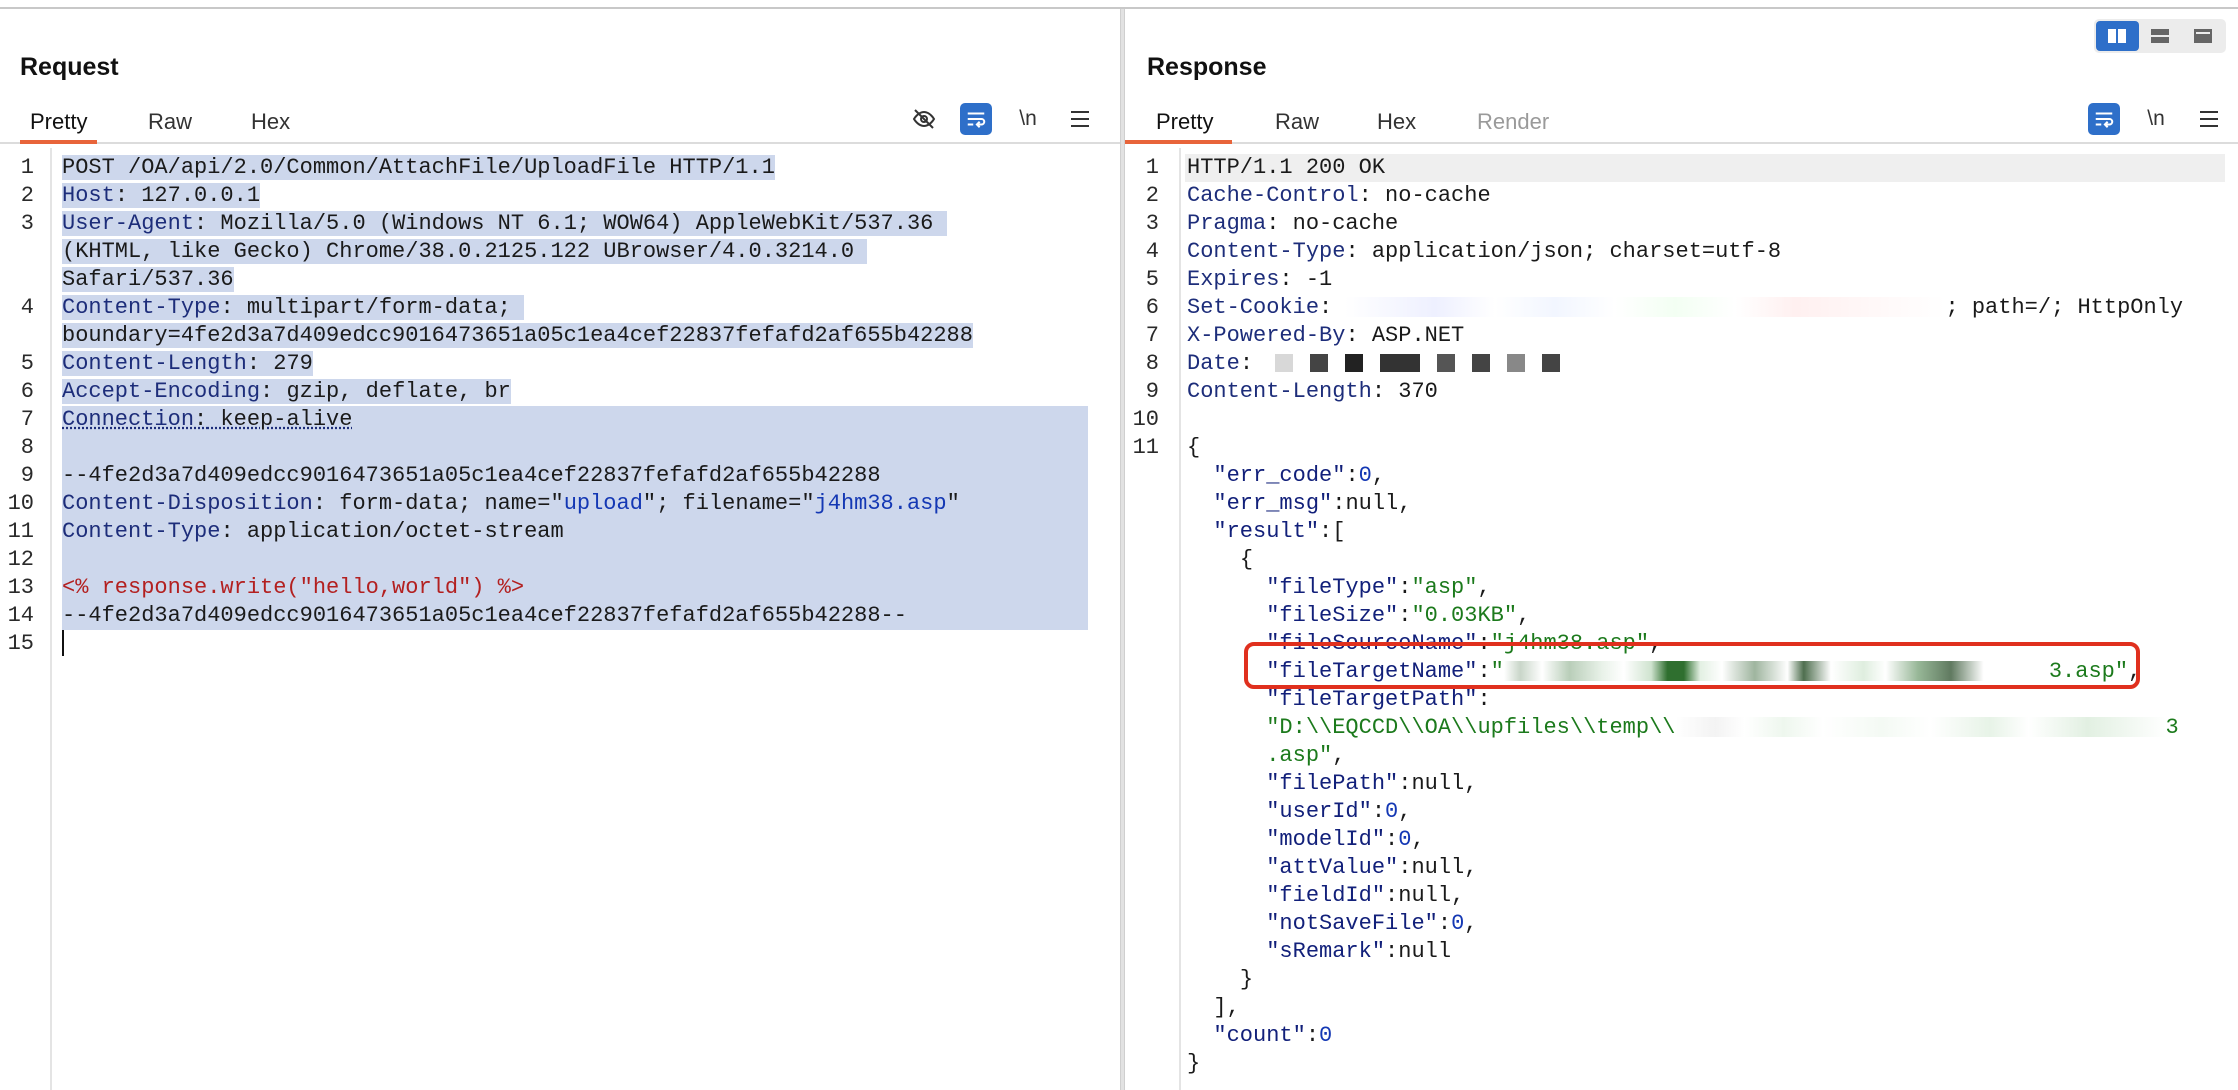  What do you see at coordinates (27, 363) in the screenshot?
I see `line-number: 5` at bounding box center [27, 363].